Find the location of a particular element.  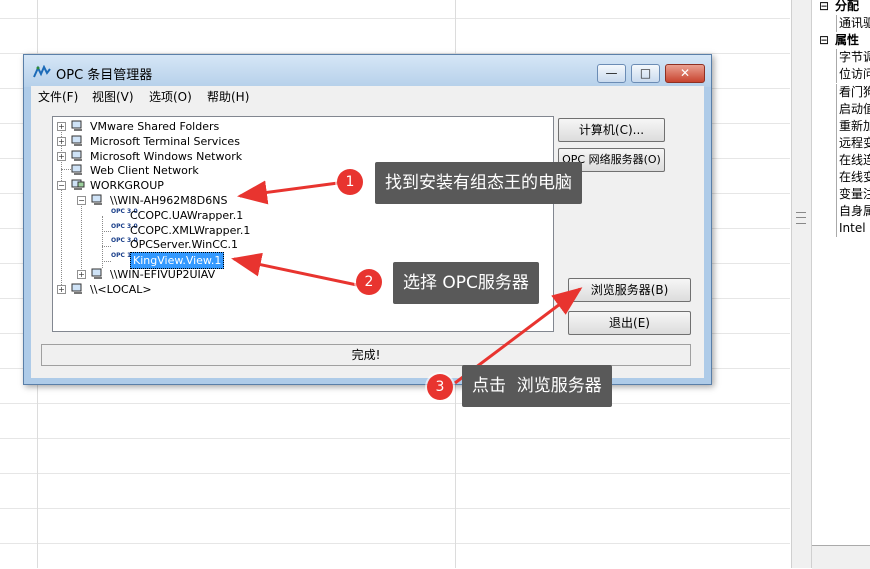

step-badge-3: 3 is located at coordinates (440, 387).